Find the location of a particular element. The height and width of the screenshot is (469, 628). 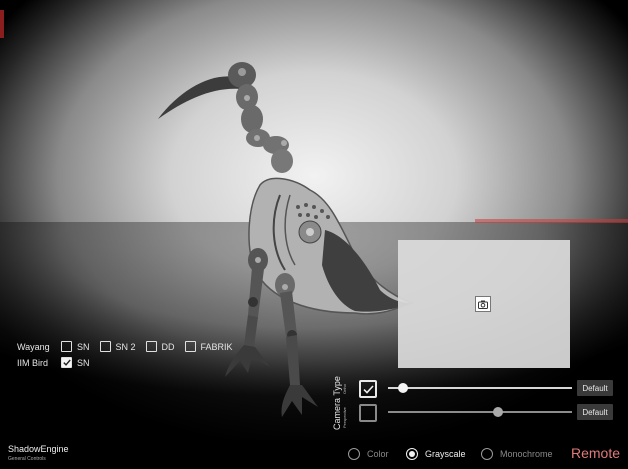

wayang-dd-checkbox is located at coordinates (151, 346).